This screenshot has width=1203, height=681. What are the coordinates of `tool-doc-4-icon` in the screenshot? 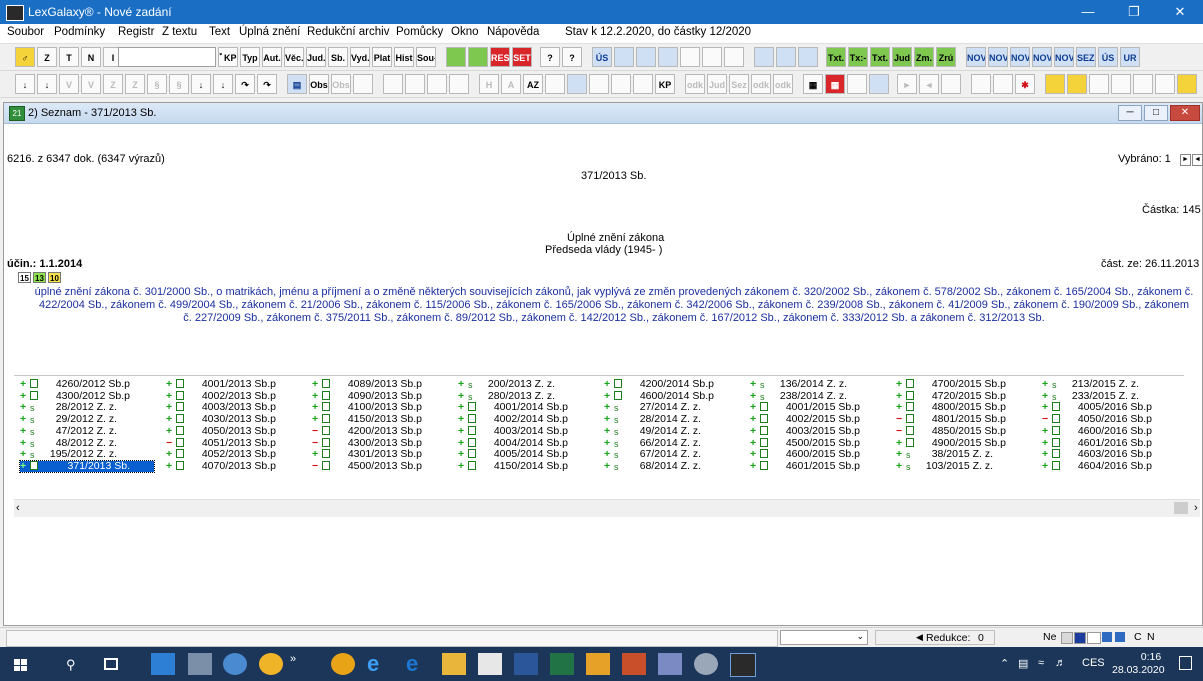 It's located at (690, 57).